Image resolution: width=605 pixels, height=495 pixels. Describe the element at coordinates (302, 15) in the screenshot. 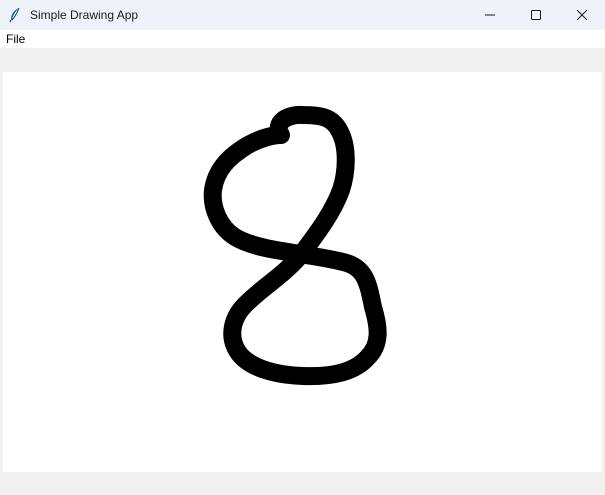

I see `title-bar: Simple Drawing App` at that location.